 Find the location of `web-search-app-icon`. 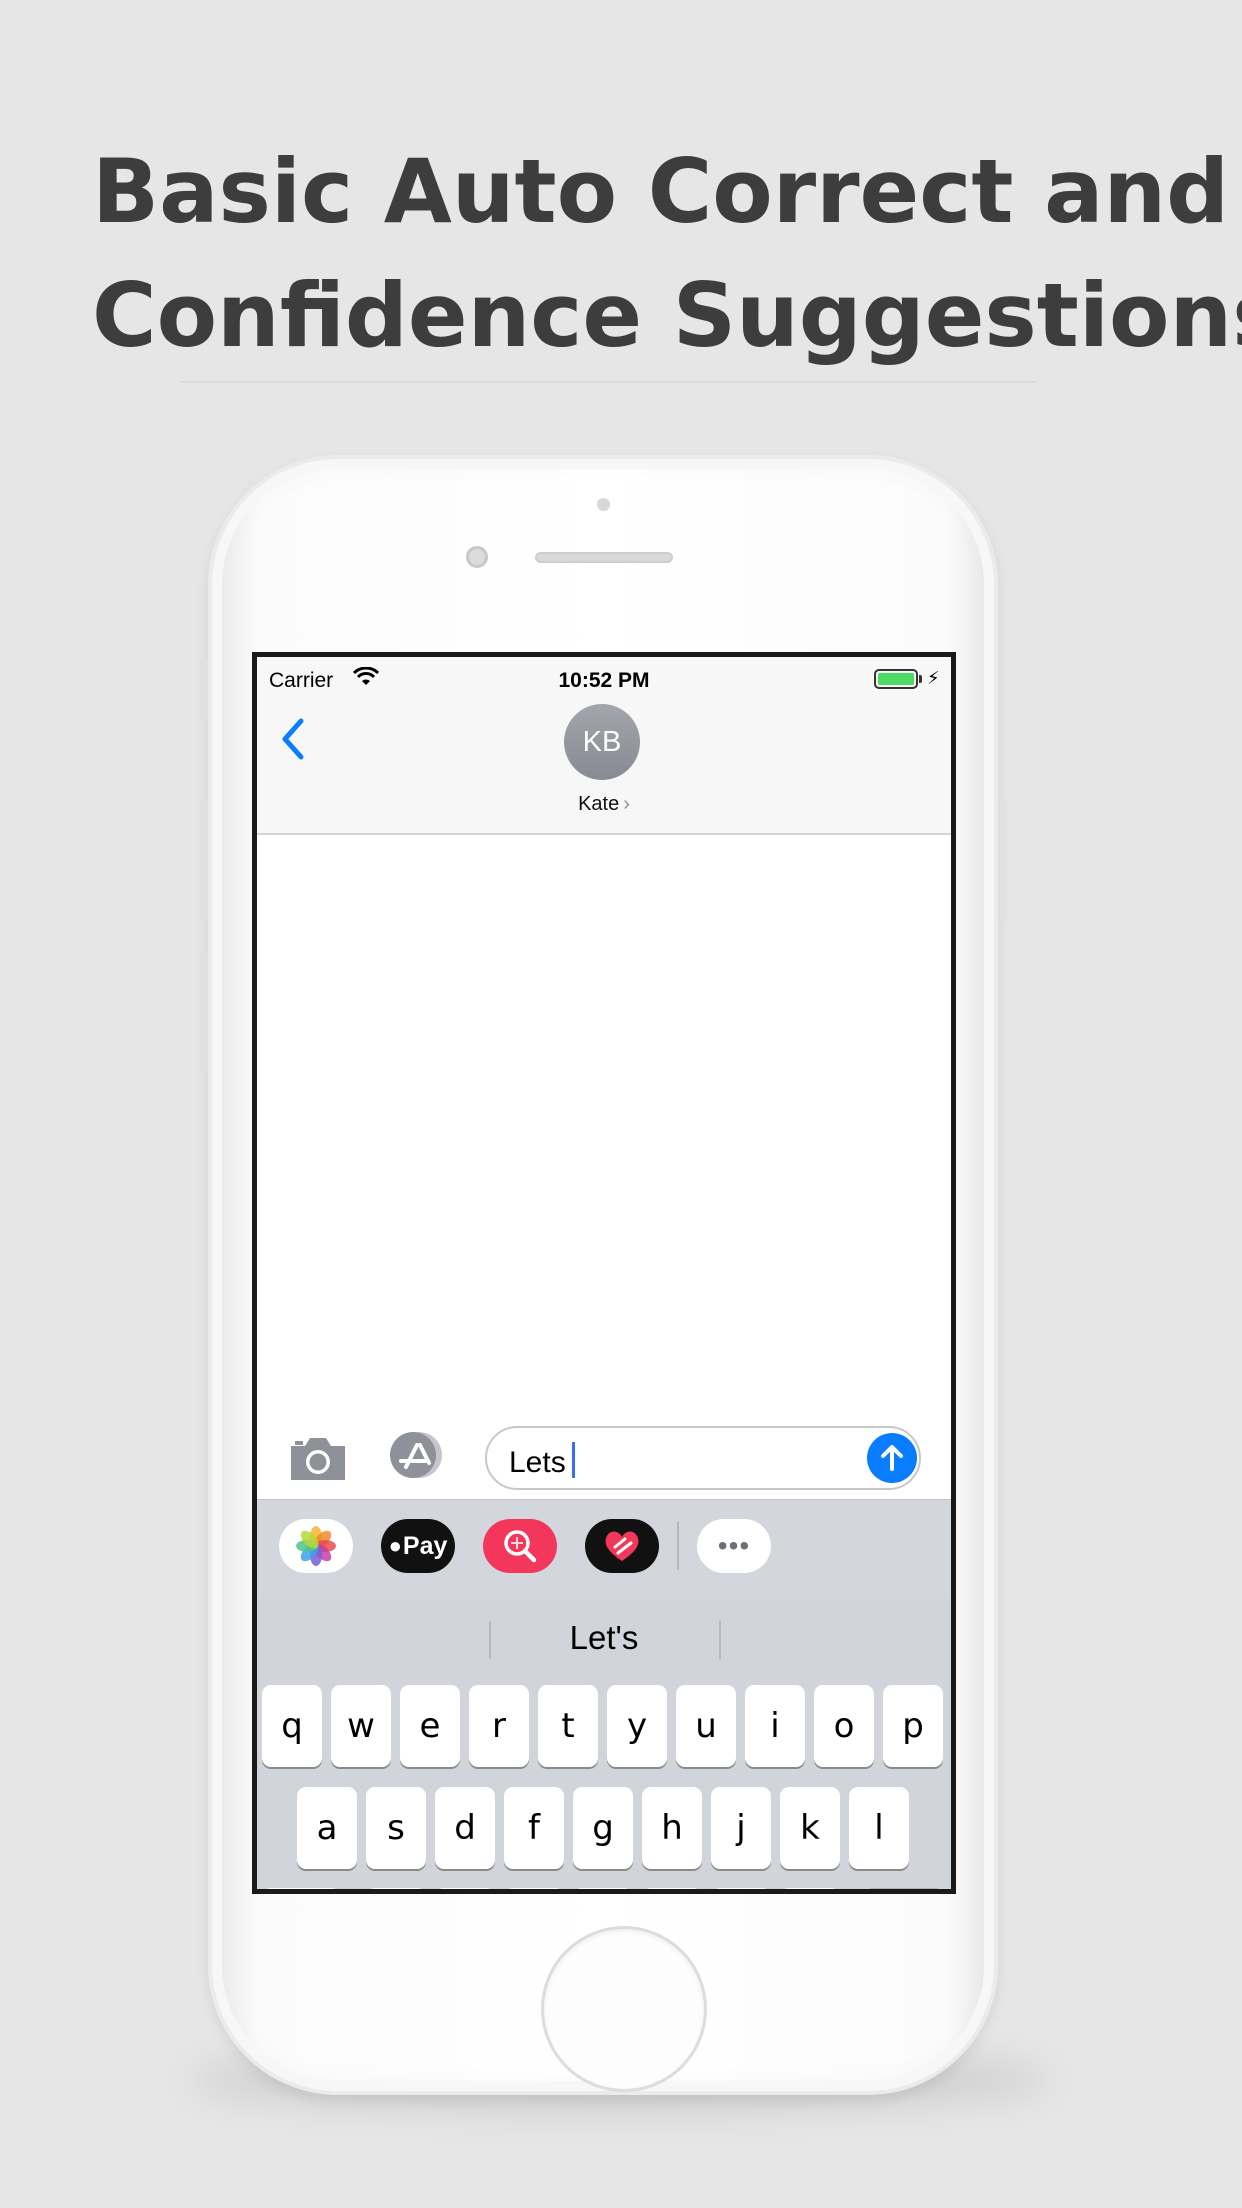

web-search-app-icon is located at coordinates (520, 1546).